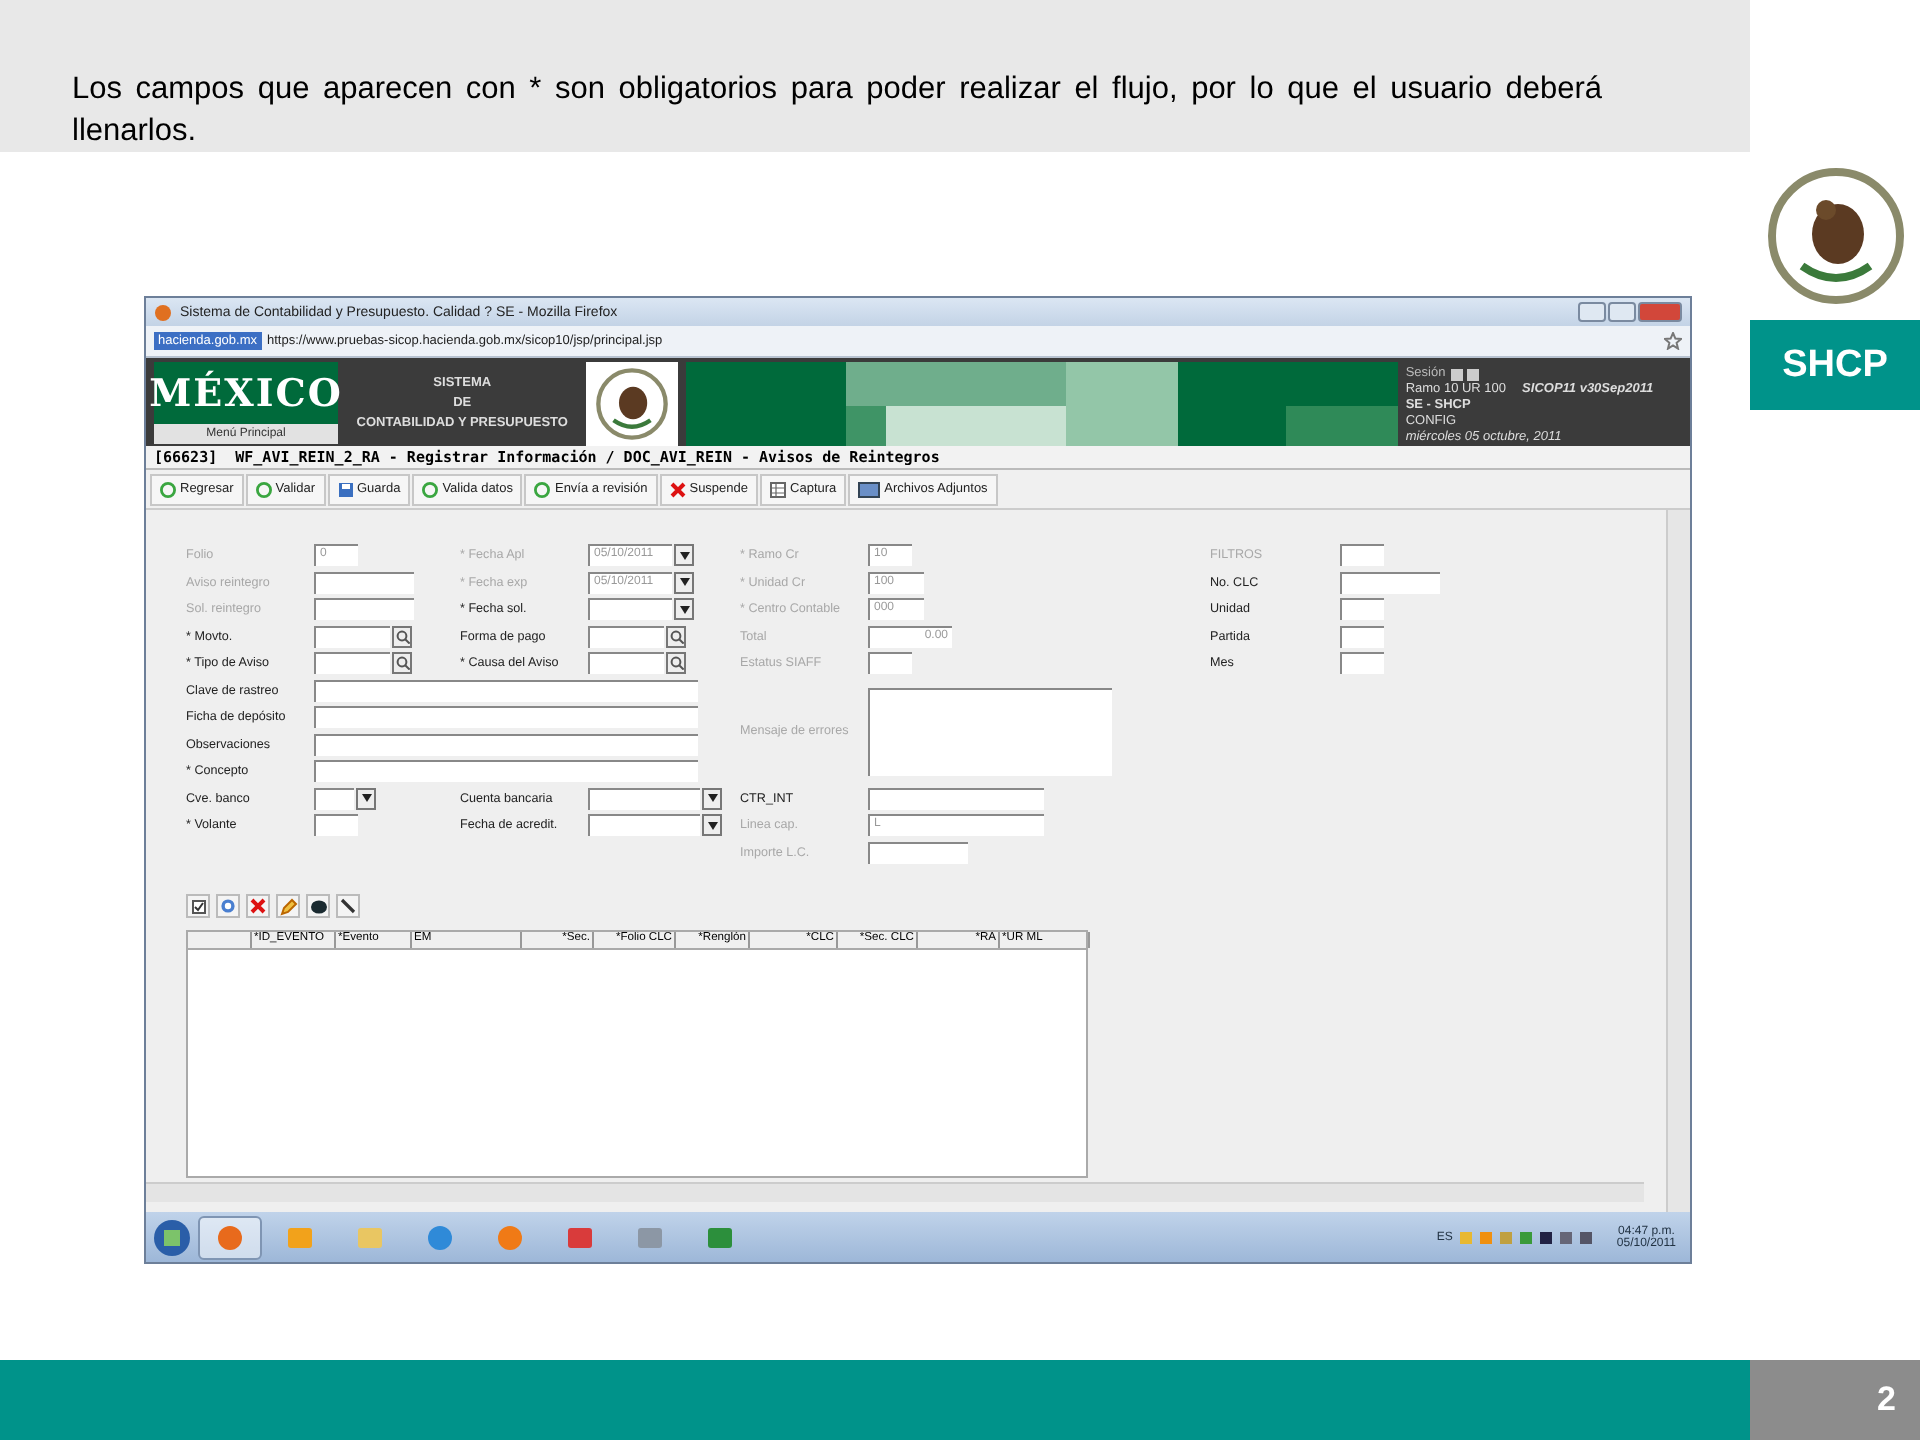  I want to click on minimize-button, so click(1592, 312).